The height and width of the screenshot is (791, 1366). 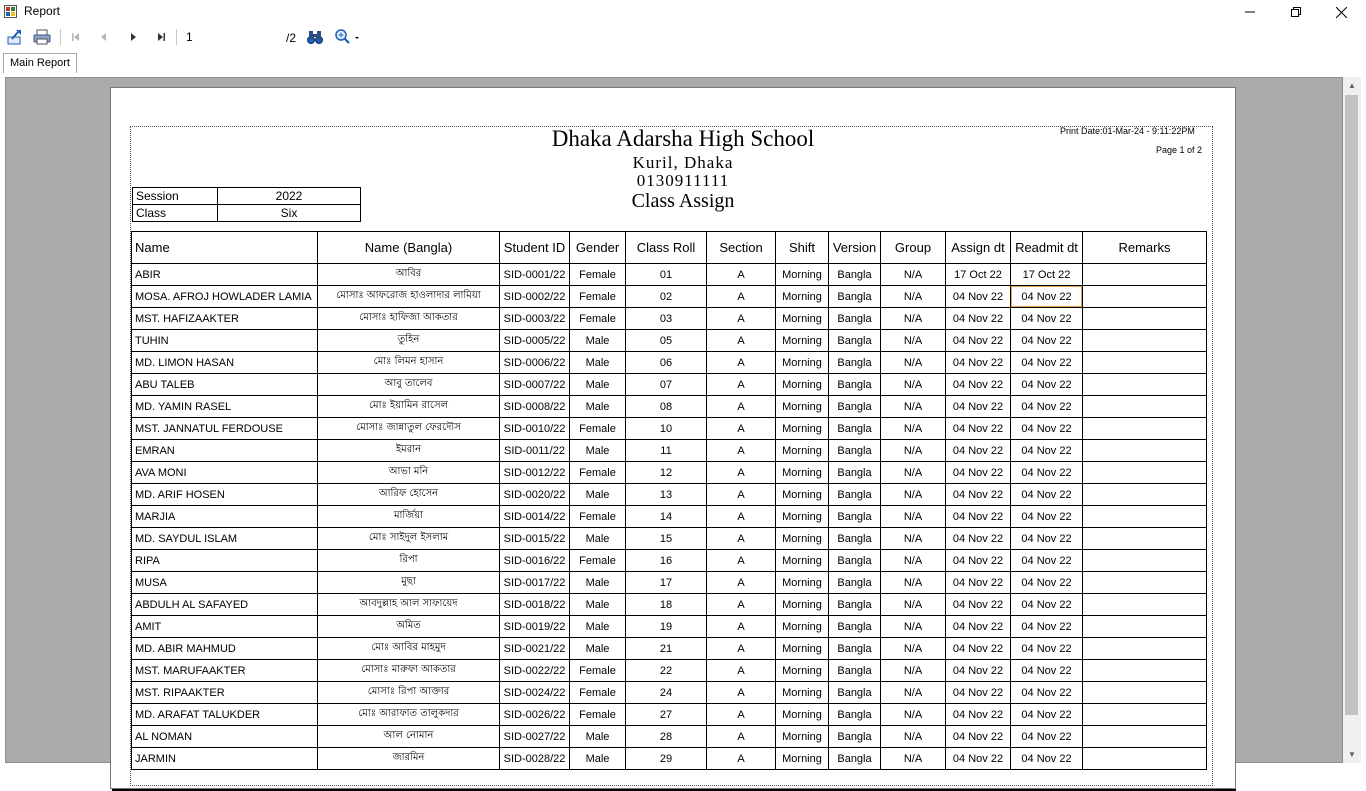 What do you see at coordinates (666, 494) in the screenshot?
I see `table-cell: 13` at bounding box center [666, 494].